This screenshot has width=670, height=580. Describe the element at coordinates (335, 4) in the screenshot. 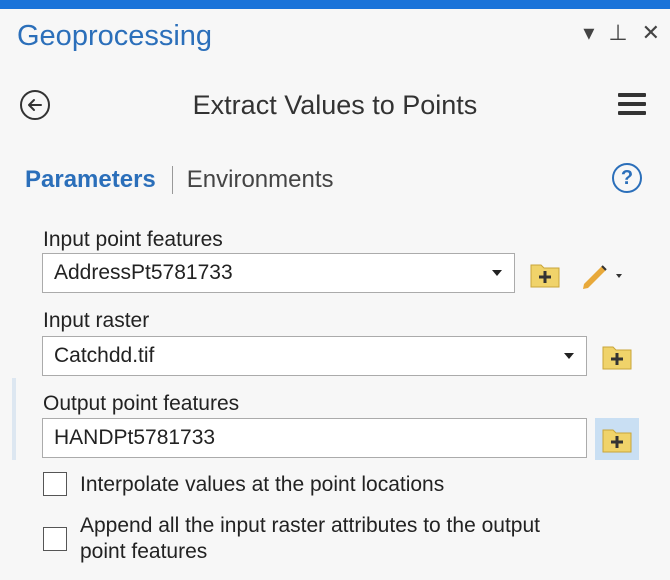

I see `accent-bar` at that location.